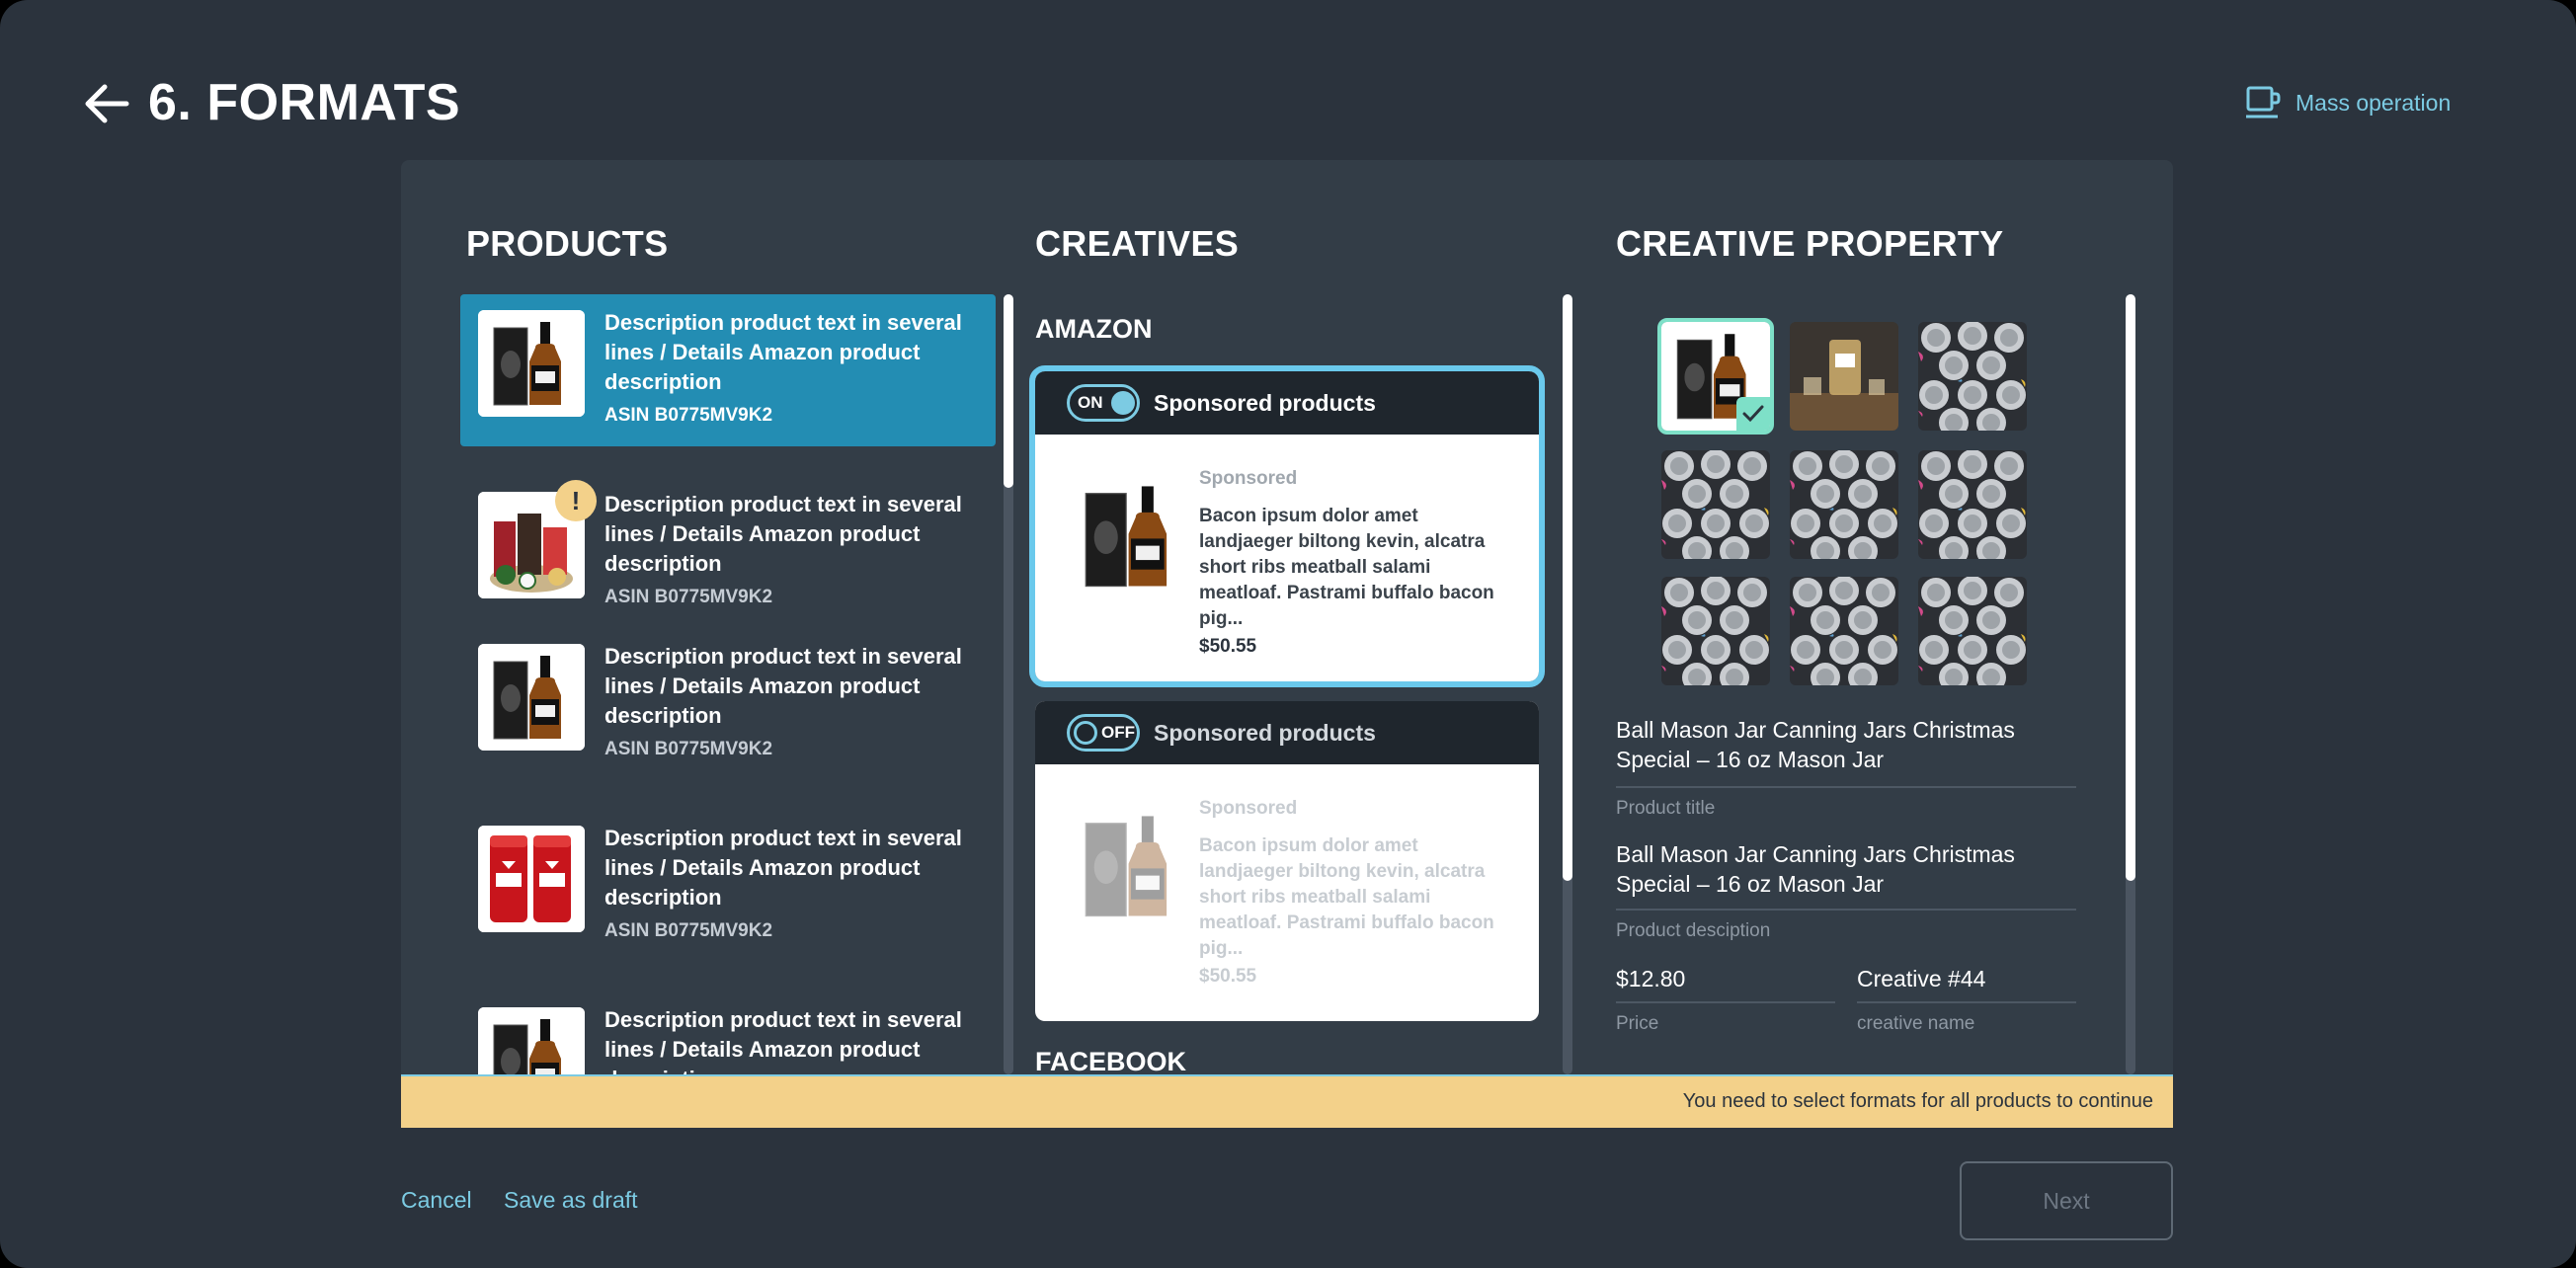 The image size is (2576, 1268). I want to click on creative-name-value: Creative #44, so click(1921, 978).